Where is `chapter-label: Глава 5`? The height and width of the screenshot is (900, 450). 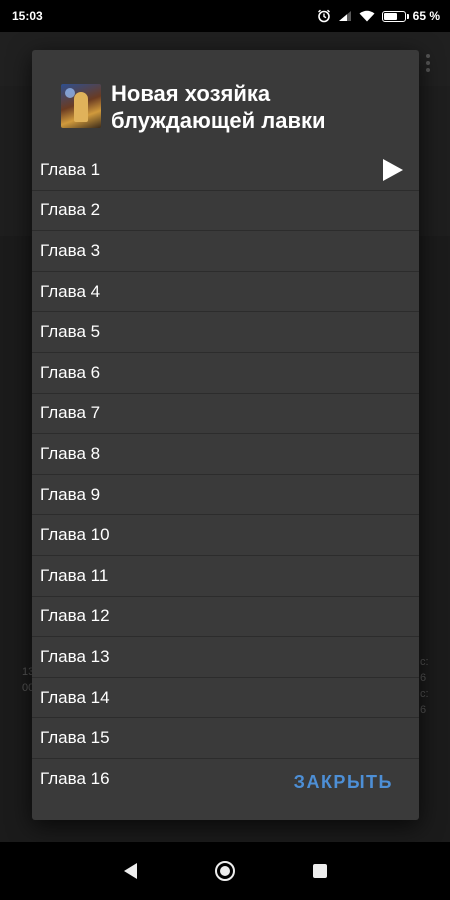 chapter-label: Глава 5 is located at coordinates (70, 332).